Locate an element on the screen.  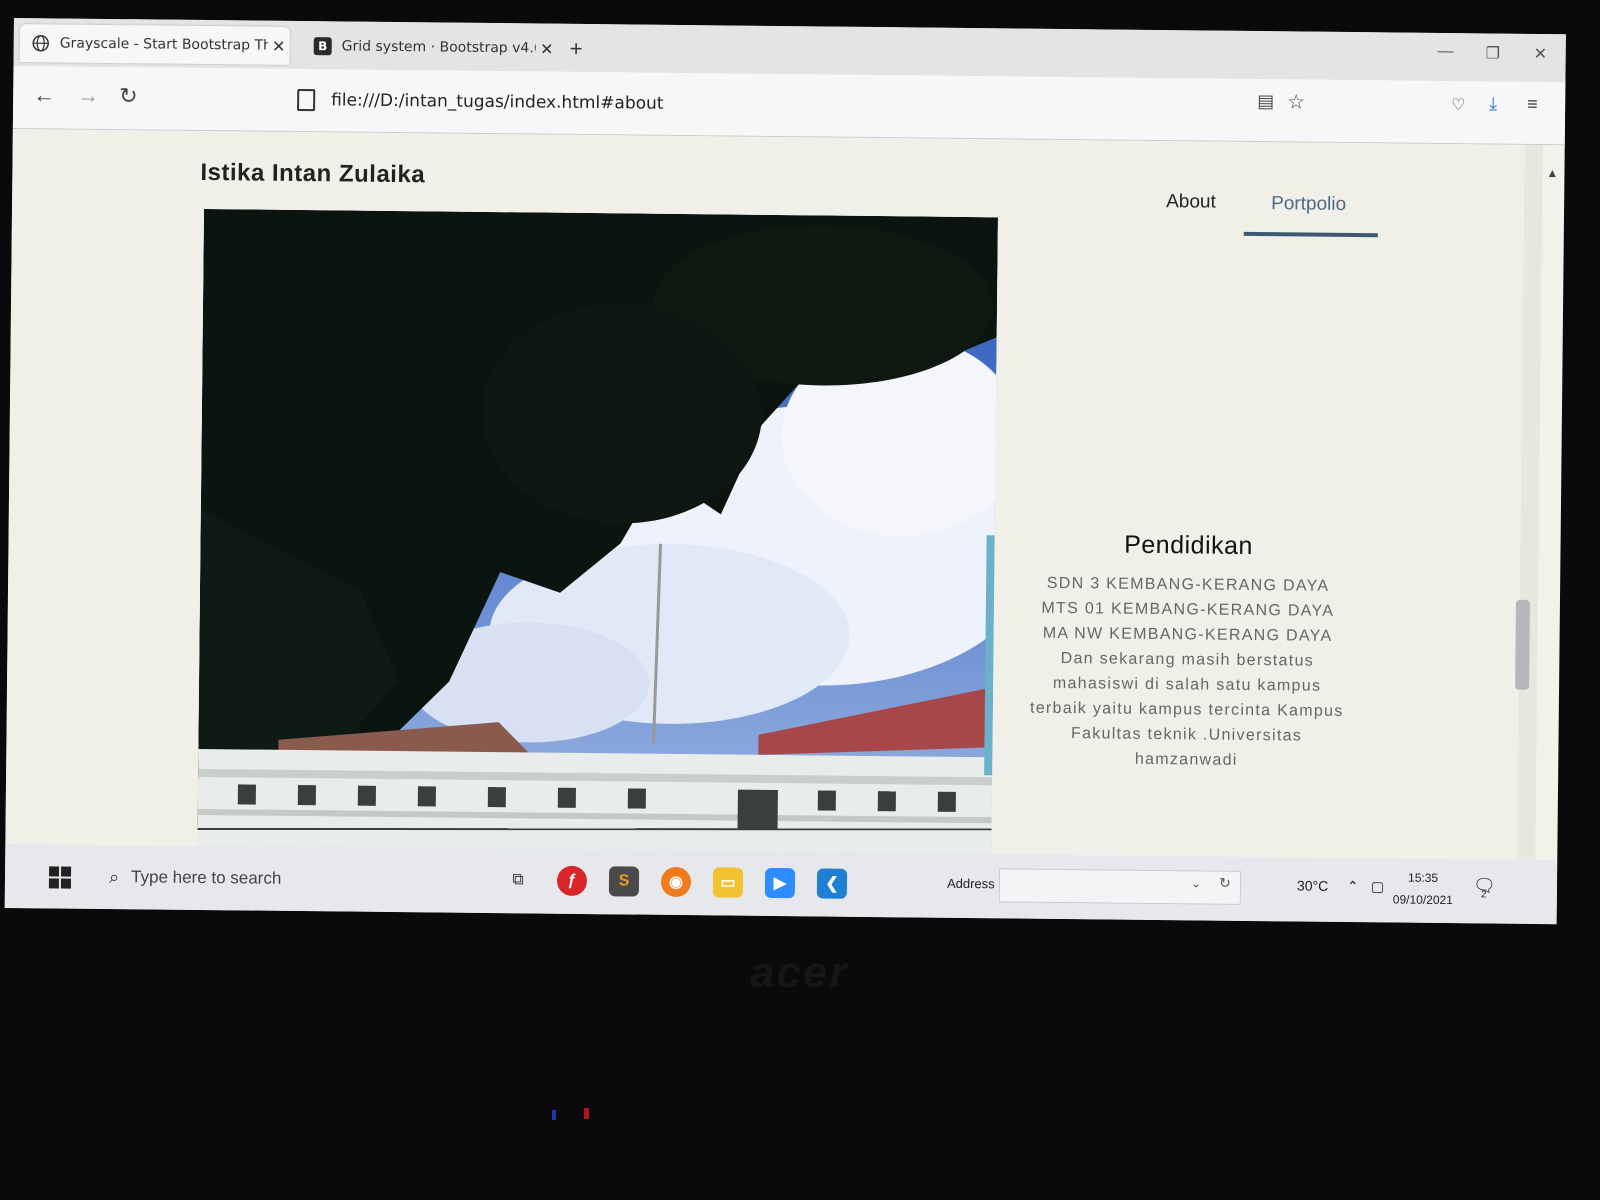
search-placeholder: Type here to search is located at coordinates (206, 877).